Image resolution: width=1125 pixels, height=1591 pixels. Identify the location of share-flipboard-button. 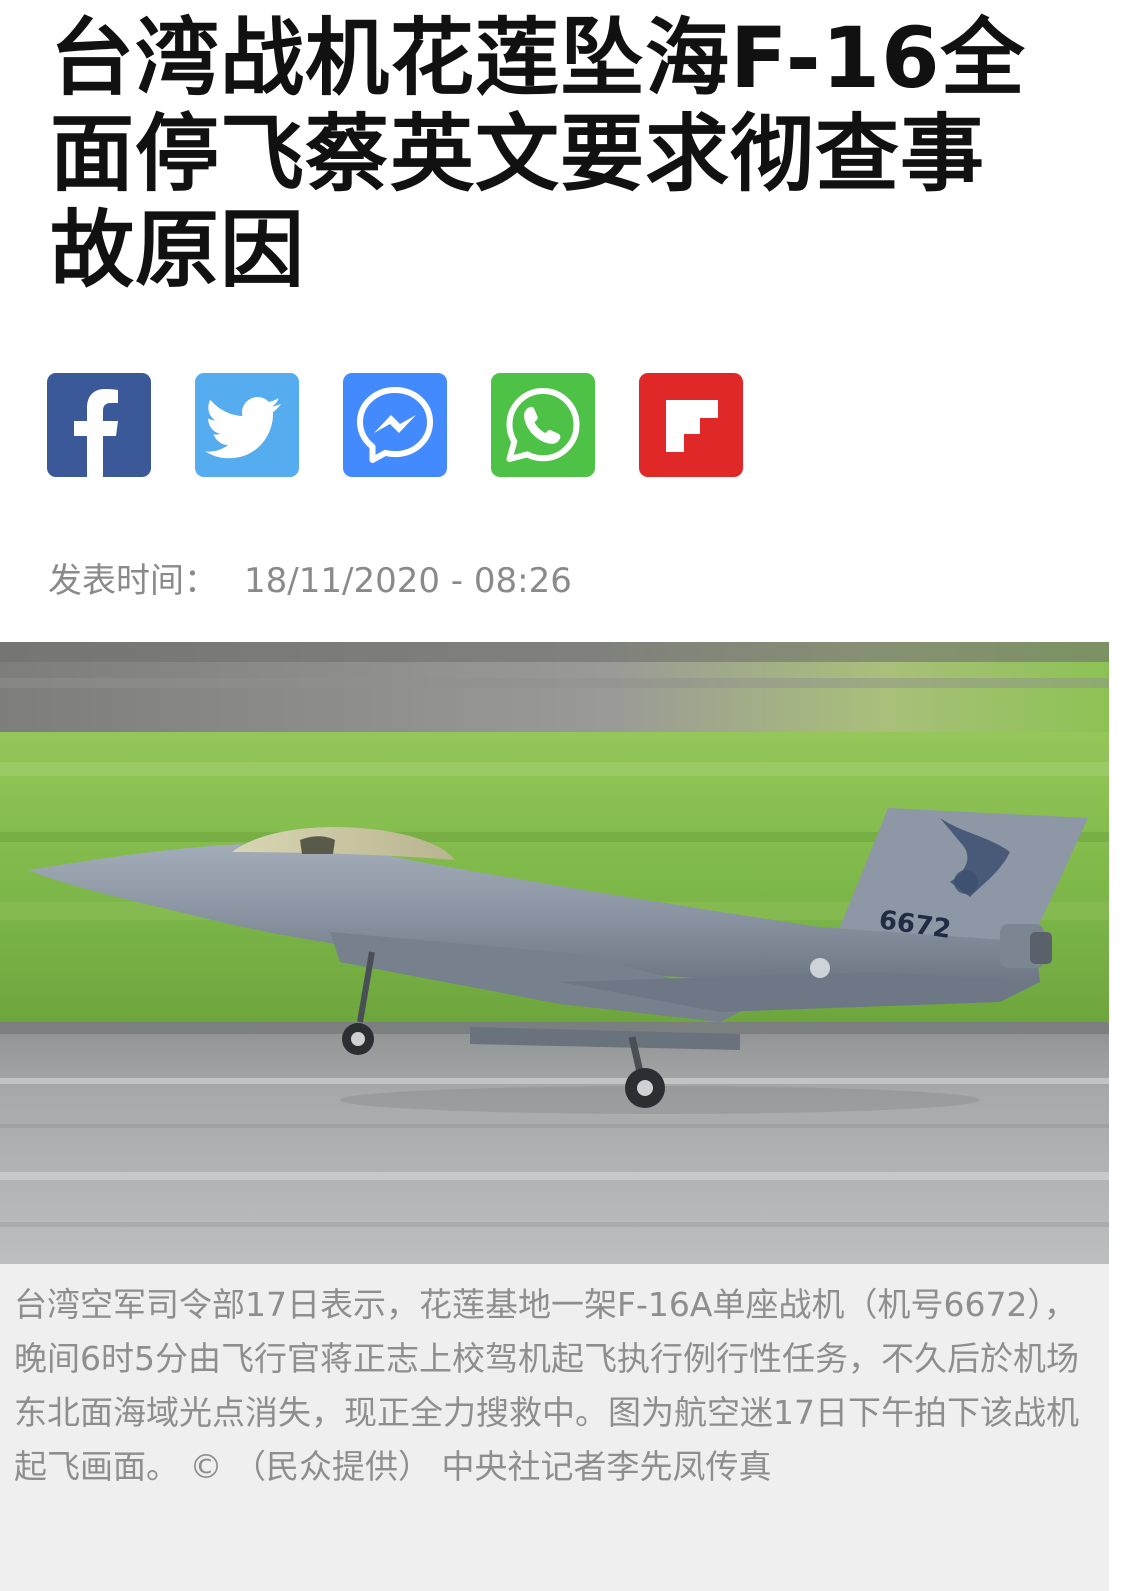
(691, 425).